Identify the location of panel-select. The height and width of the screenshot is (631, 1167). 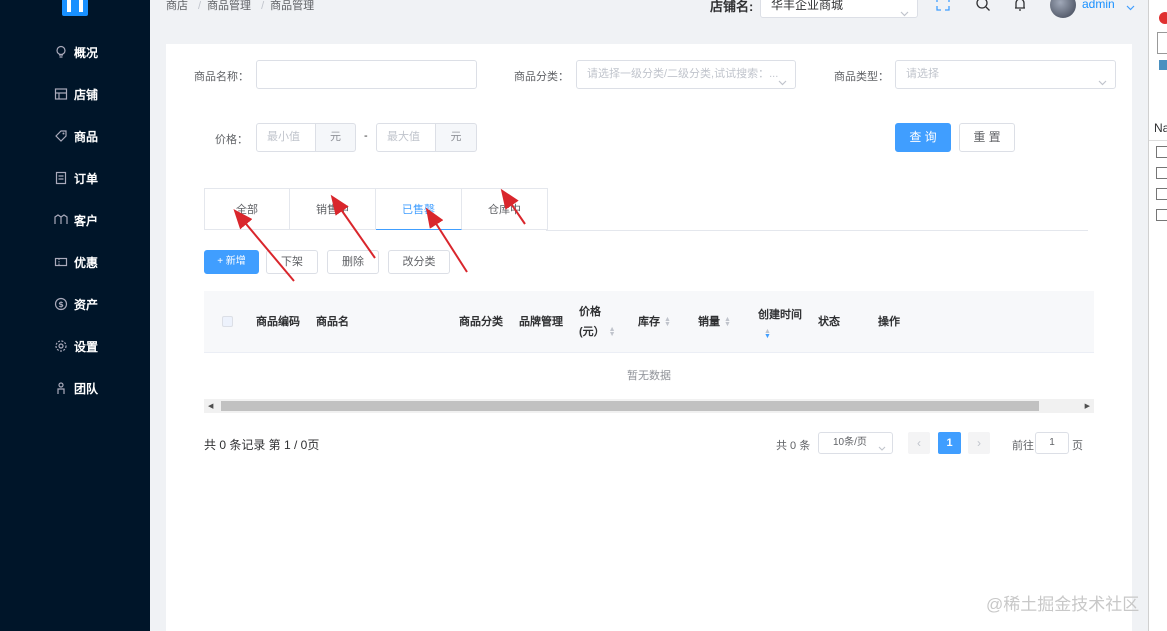
(1162, 43).